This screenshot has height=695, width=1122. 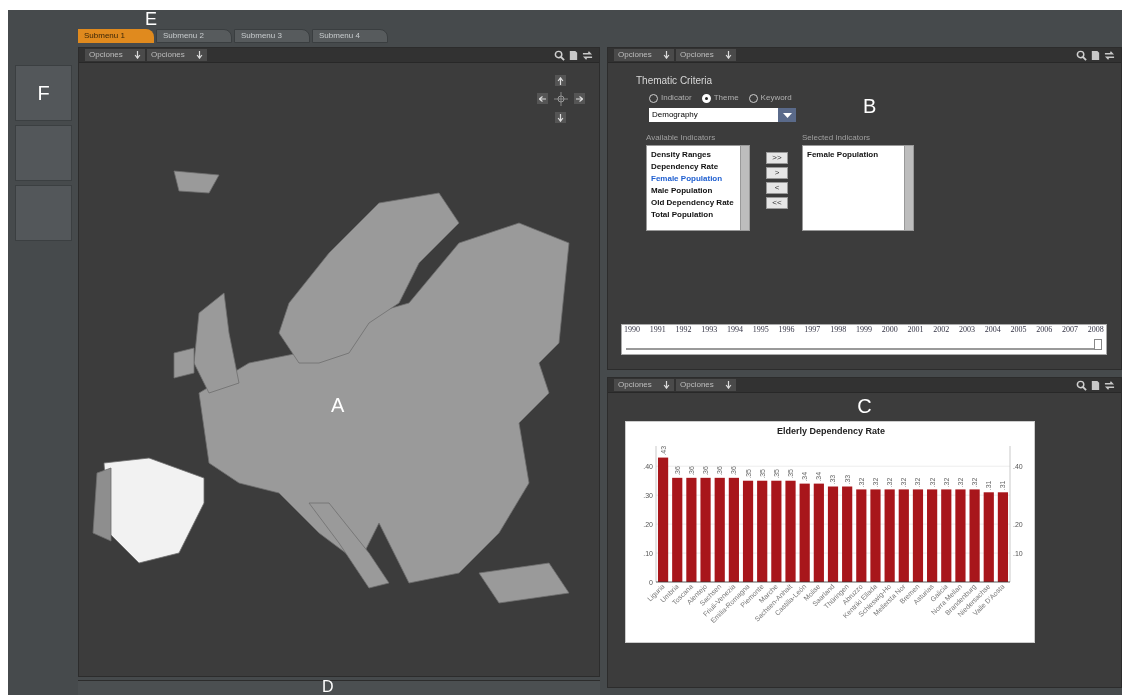 What do you see at coordinates (787, 115) in the screenshot?
I see `caret-icon` at bounding box center [787, 115].